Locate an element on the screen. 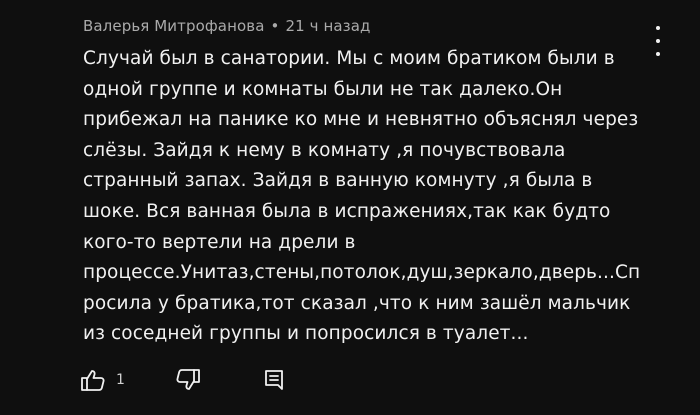 This screenshot has width=700, height=415. comment-actions: 1 is located at coordinates (210, 386).